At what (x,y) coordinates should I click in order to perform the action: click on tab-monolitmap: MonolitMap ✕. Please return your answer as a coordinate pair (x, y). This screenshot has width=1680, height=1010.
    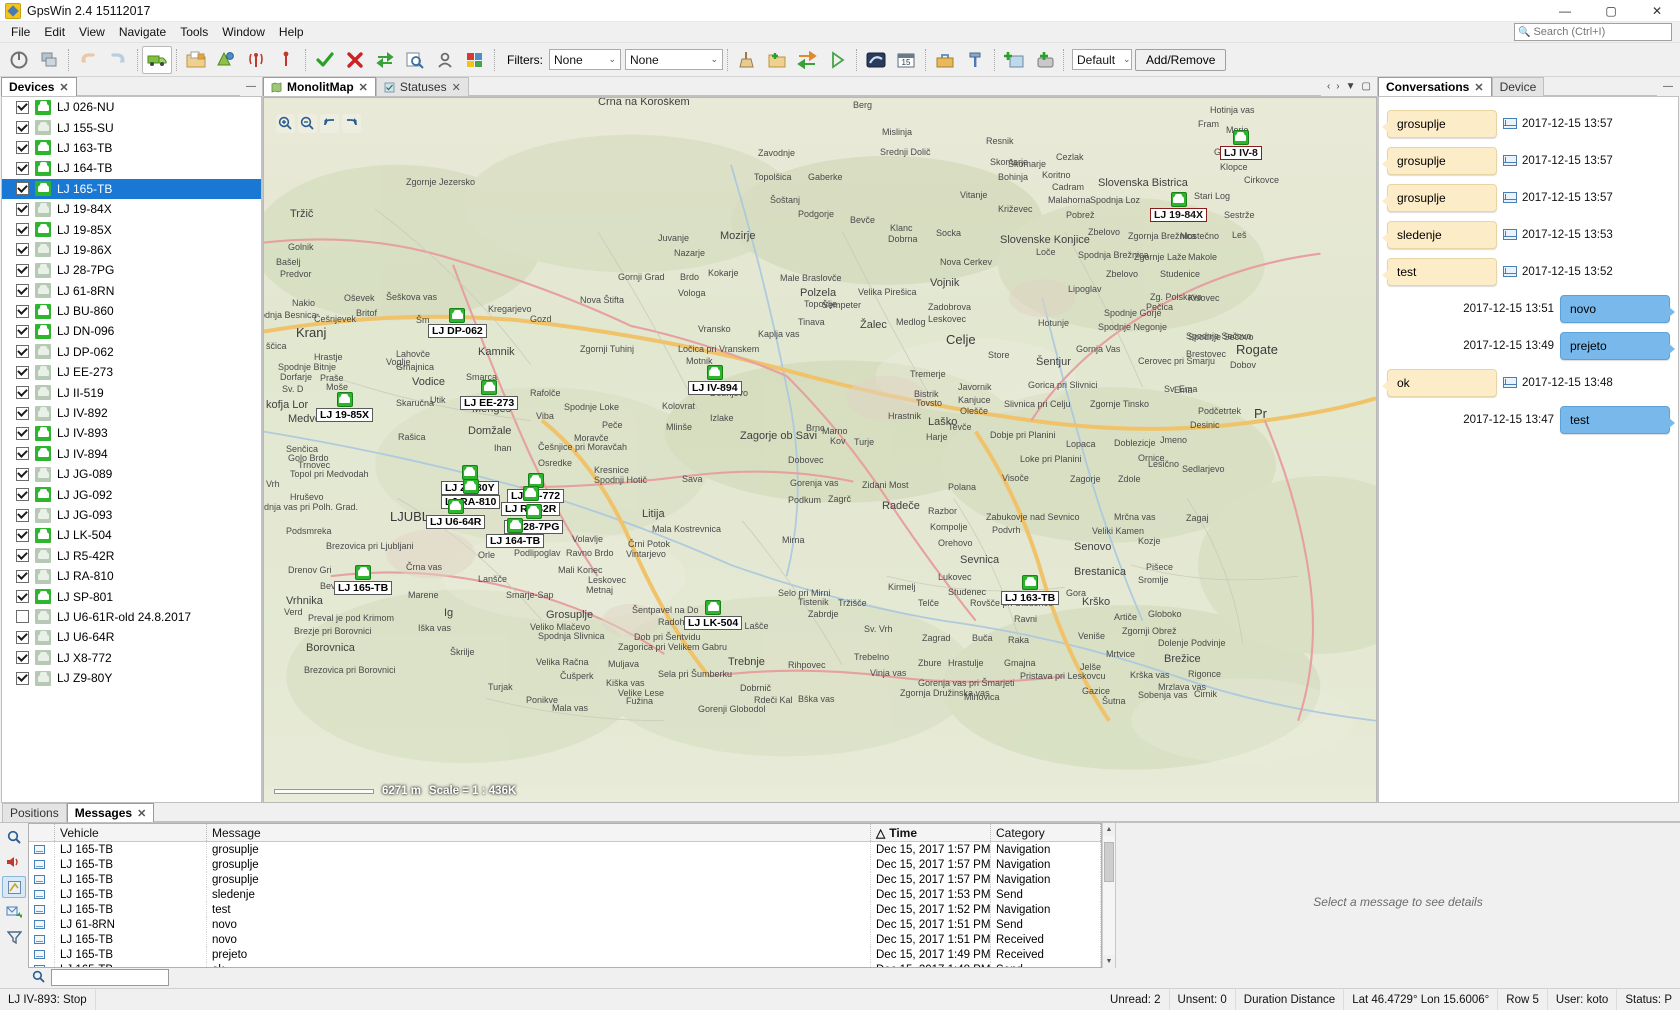
    Looking at the image, I should click on (319, 86).